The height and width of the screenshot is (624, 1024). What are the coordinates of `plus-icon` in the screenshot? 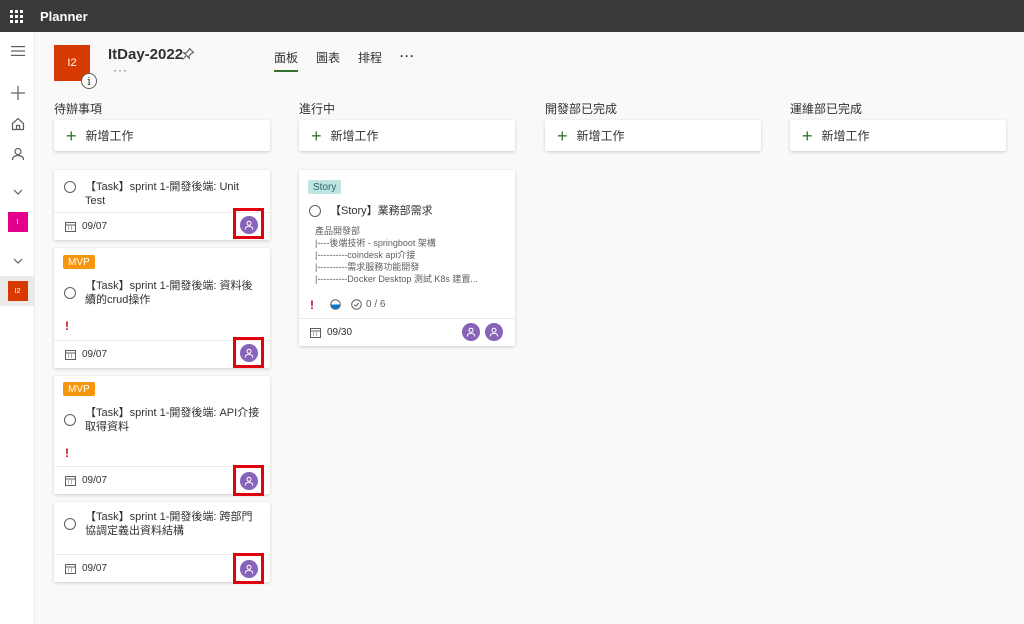 It's located at (17, 93).